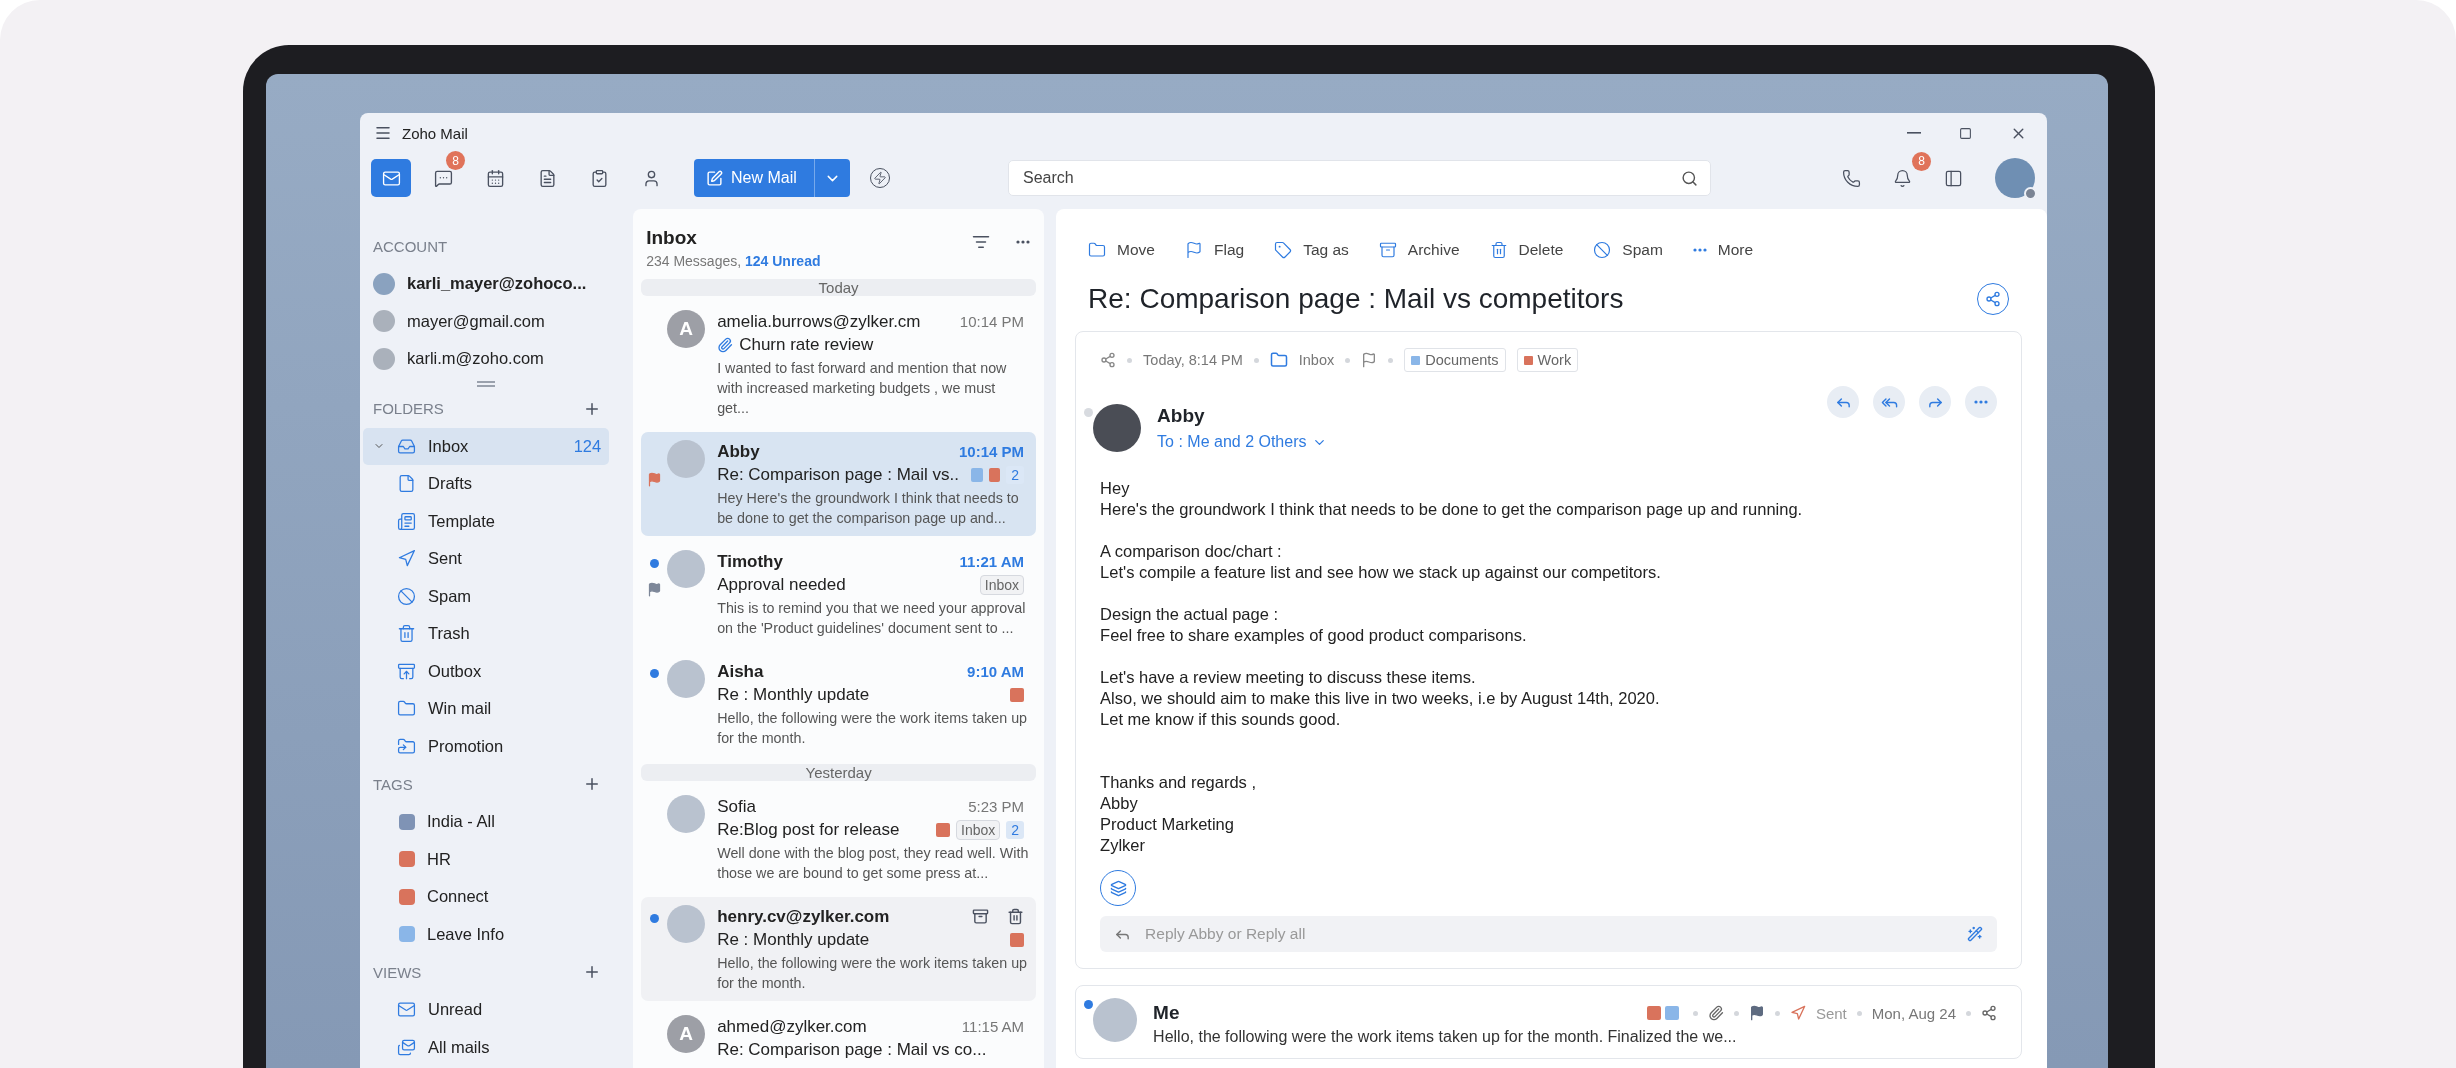  Describe the element at coordinates (397, 972) in the screenshot. I see `section-heading: VIEWS` at that location.